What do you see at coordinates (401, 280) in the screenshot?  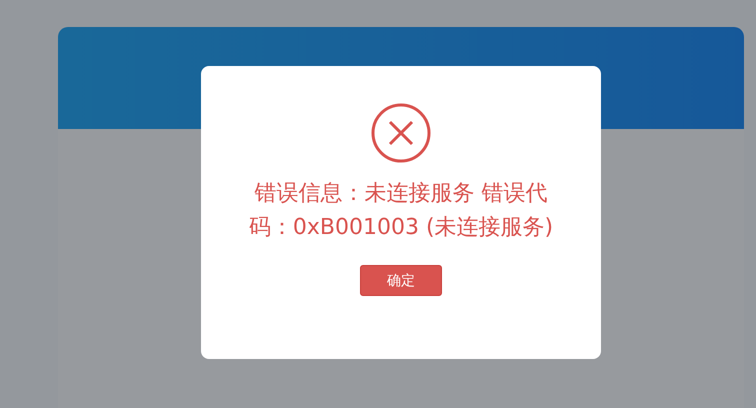 I see `confirm-button: 确定` at bounding box center [401, 280].